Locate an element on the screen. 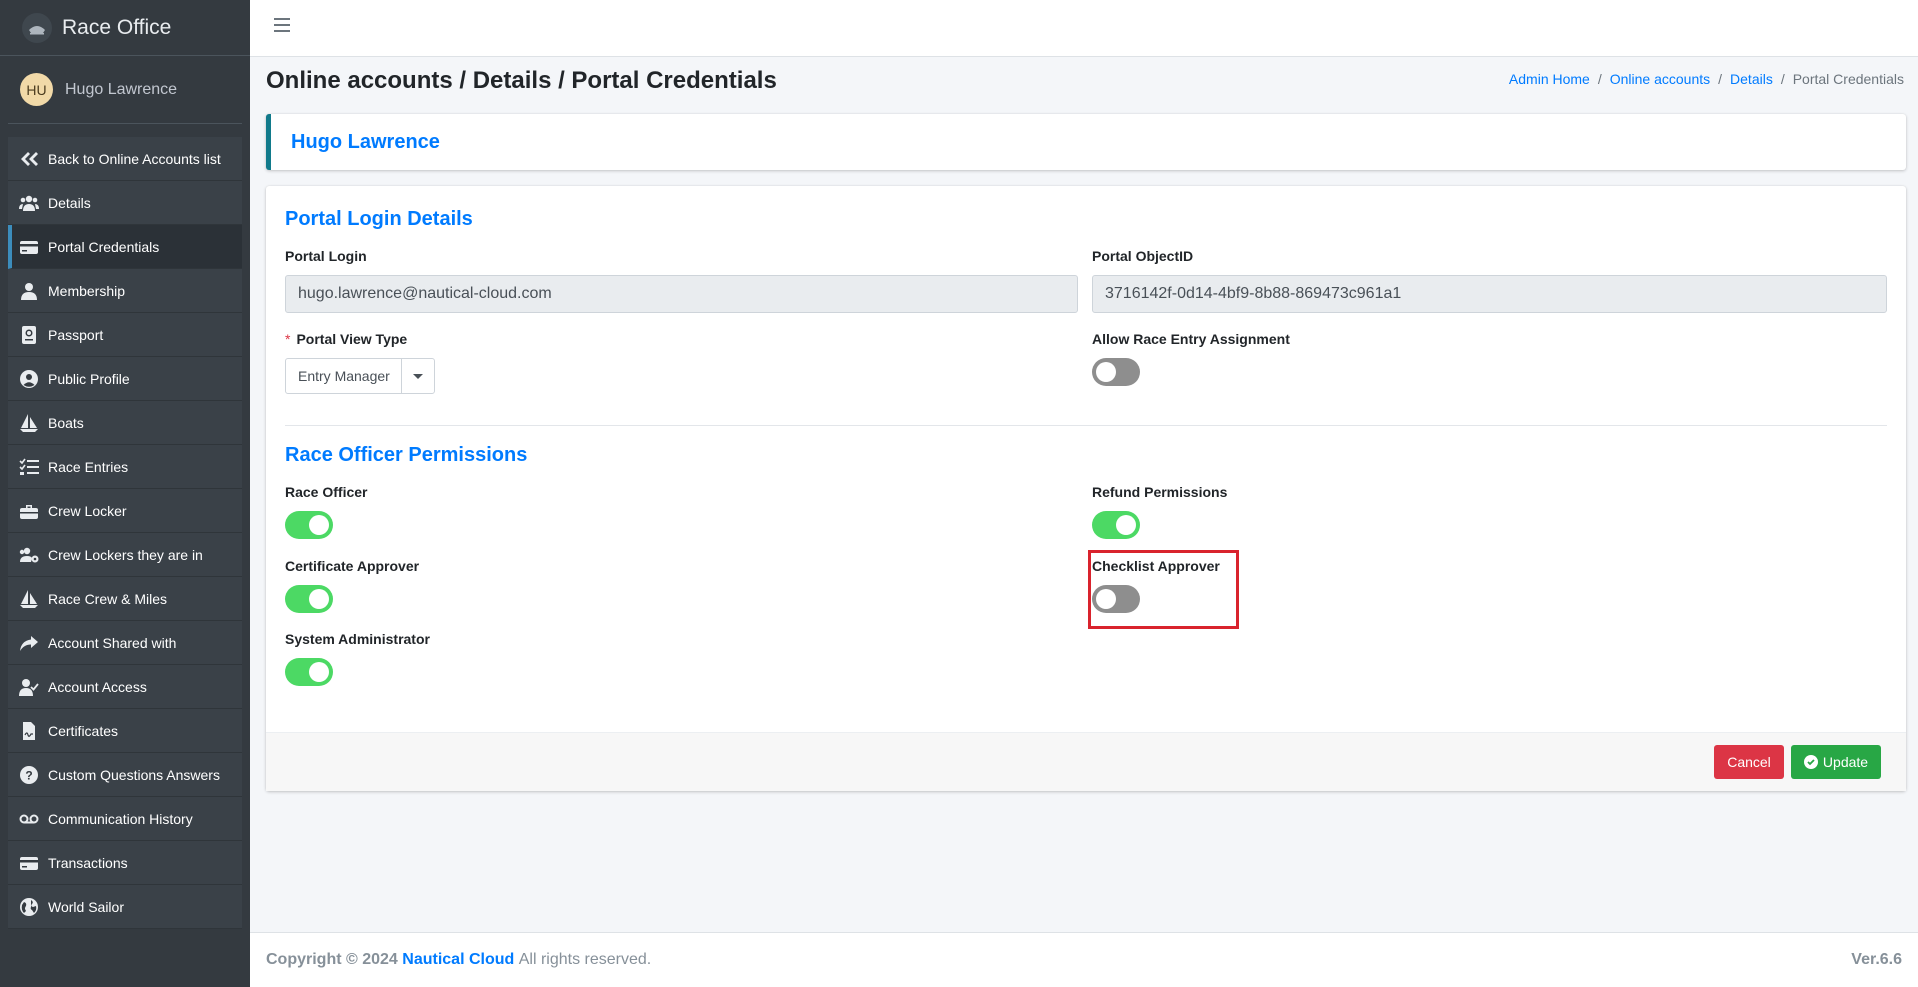 The width and height of the screenshot is (1918, 987). sidebar-item-custom-questions: ? Custom Questions Answers is located at coordinates (125, 775).